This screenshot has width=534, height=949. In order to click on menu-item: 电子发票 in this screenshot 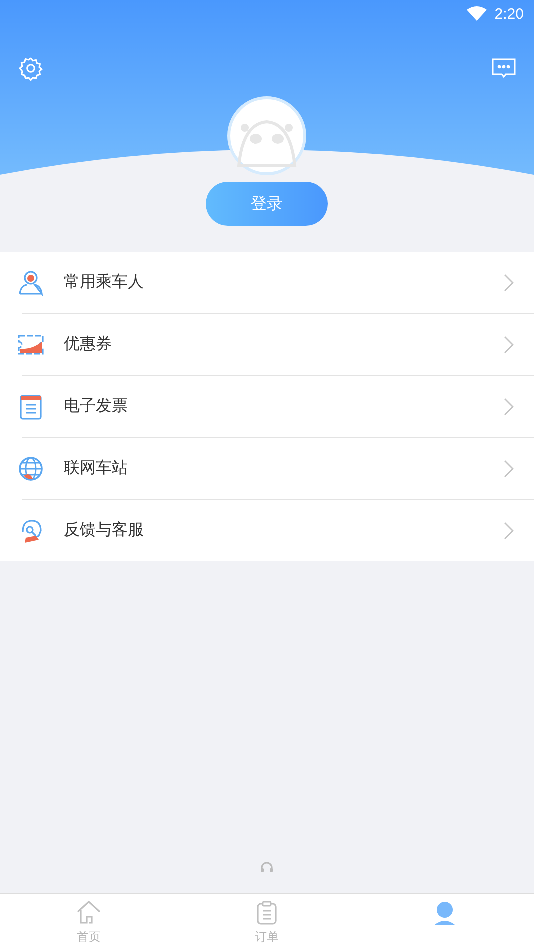, I will do `click(278, 406)`.